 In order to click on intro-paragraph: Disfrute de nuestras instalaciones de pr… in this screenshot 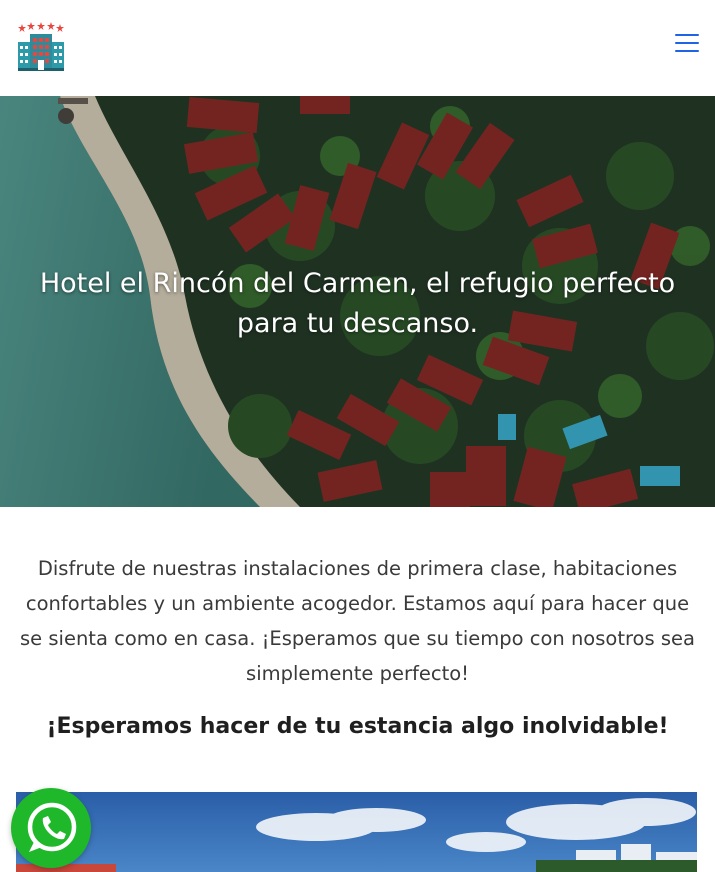, I will do `click(357, 621)`.